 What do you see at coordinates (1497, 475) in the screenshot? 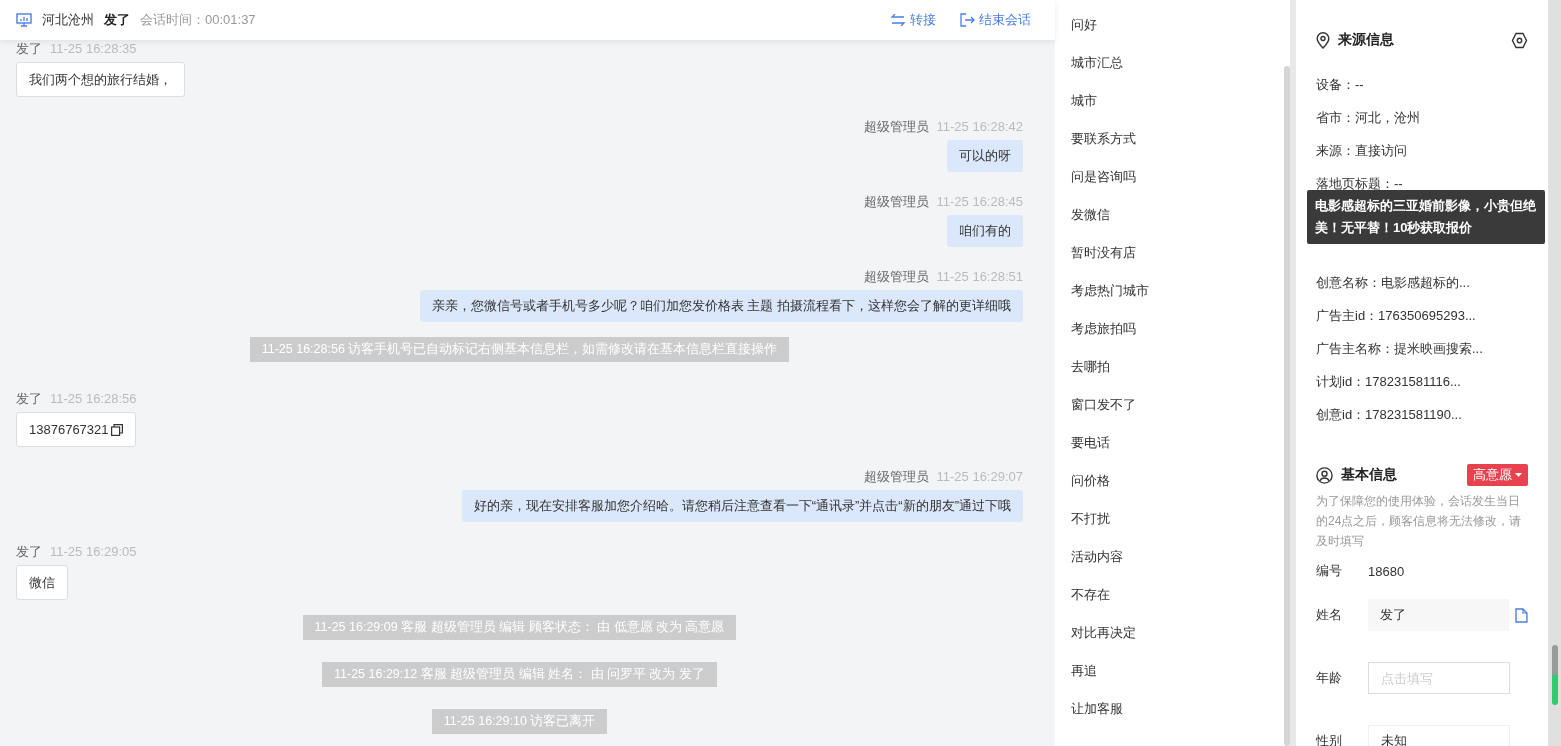
I see `intent-tag: 高意愿` at bounding box center [1497, 475].